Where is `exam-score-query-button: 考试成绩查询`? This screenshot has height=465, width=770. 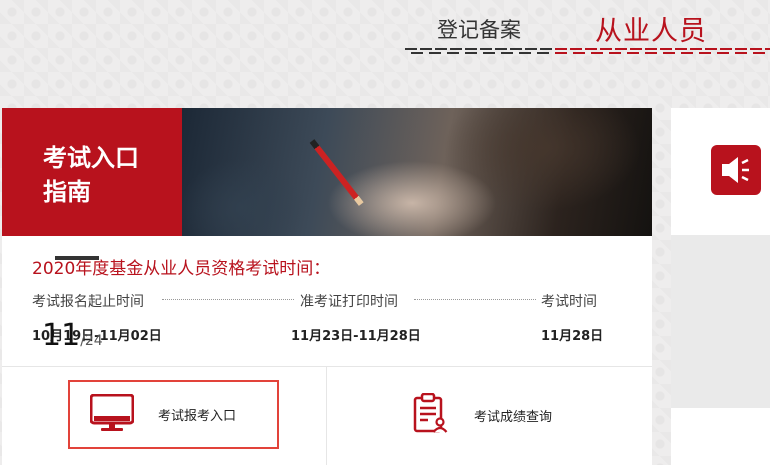 exam-score-query-button: 考试成绩查询 is located at coordinates (482, 414).